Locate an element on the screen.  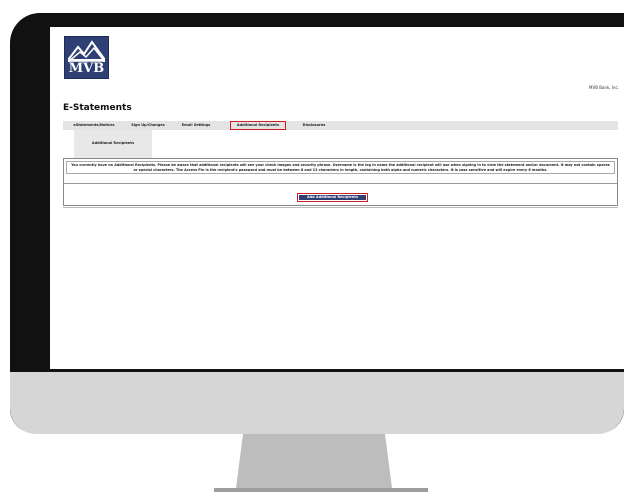
add-button-label: Add Additional Recipients is located at coordinates (332, 197).